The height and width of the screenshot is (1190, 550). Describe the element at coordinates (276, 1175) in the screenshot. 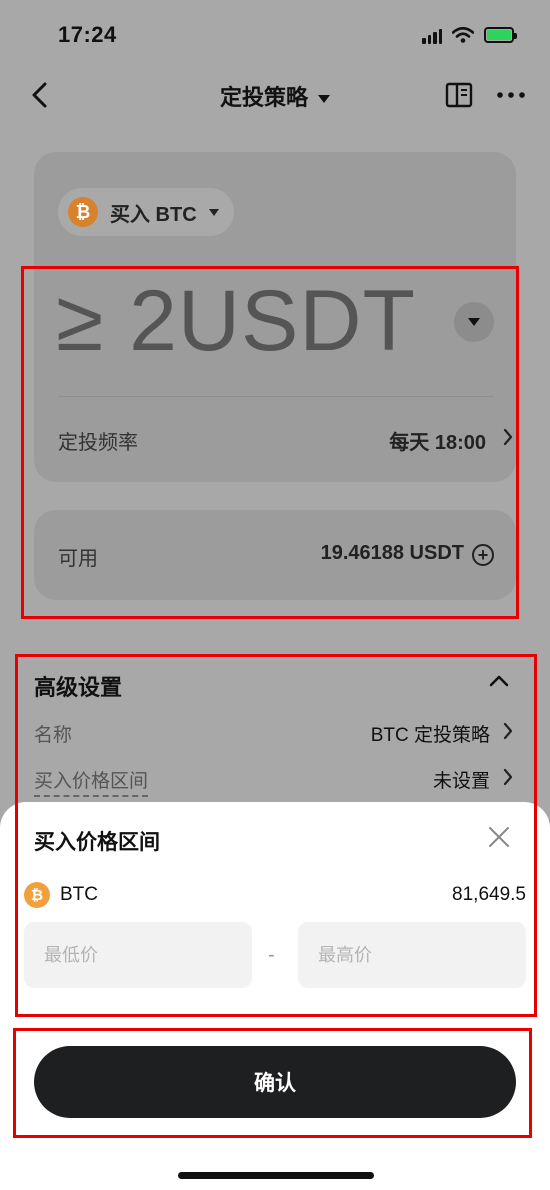

I see `home-indicator` at that location.